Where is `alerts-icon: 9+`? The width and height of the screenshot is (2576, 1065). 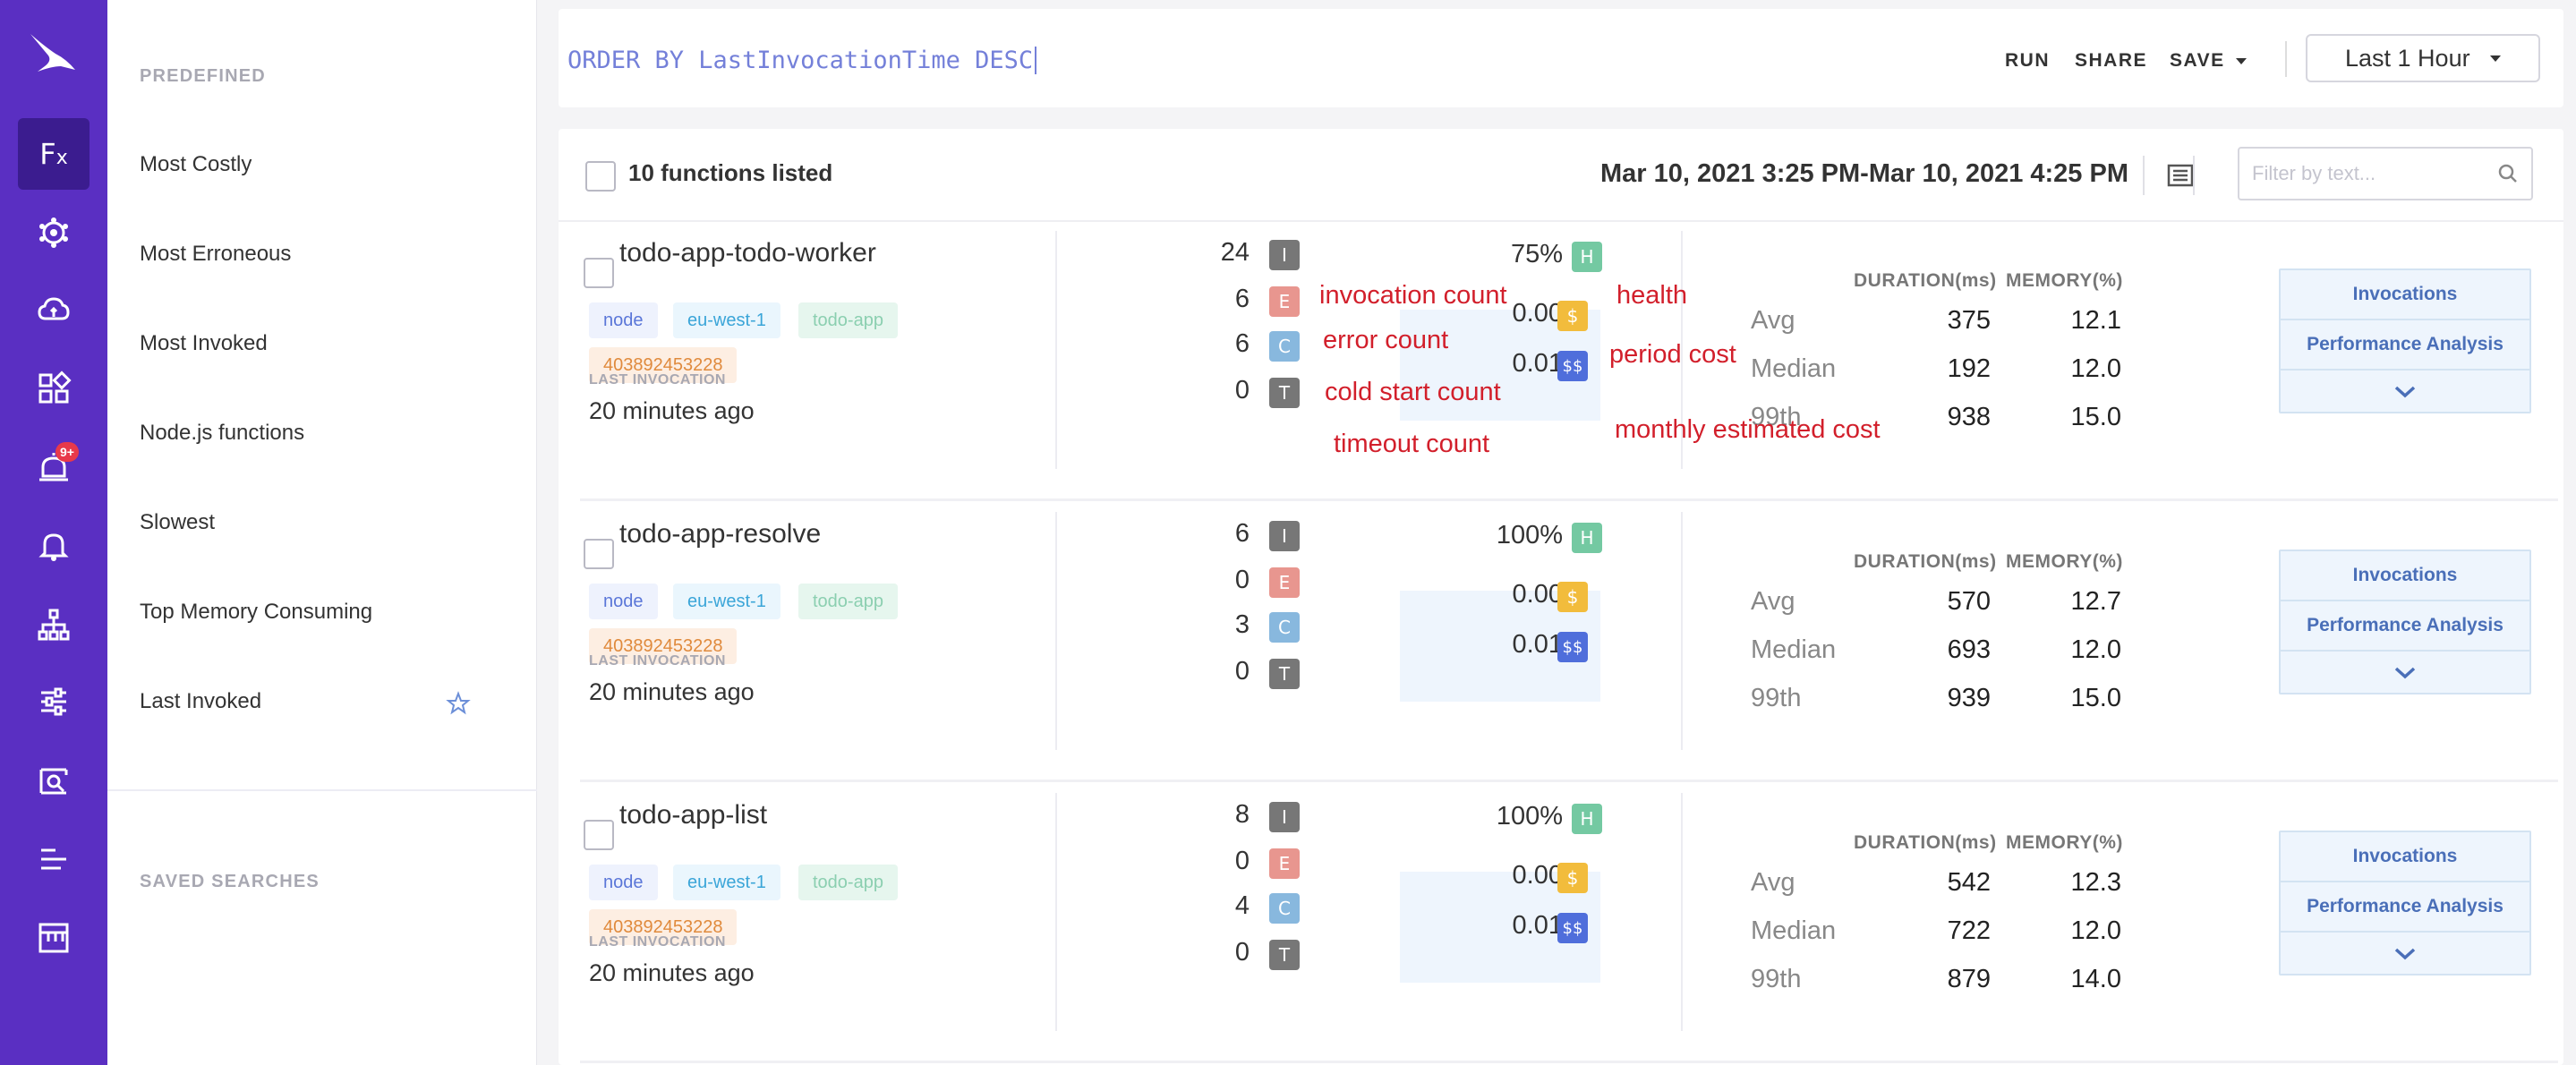 alerts-icon: 9+ is located at coordinates (54, 467).